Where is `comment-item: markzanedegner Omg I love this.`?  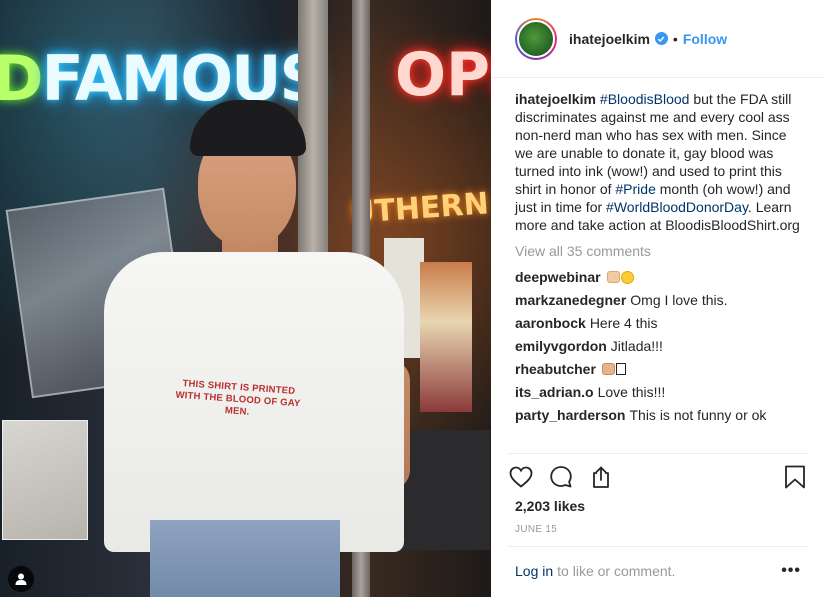
comment-item: markzanedegner Omg I love this. is located at coordinates (658, 300).